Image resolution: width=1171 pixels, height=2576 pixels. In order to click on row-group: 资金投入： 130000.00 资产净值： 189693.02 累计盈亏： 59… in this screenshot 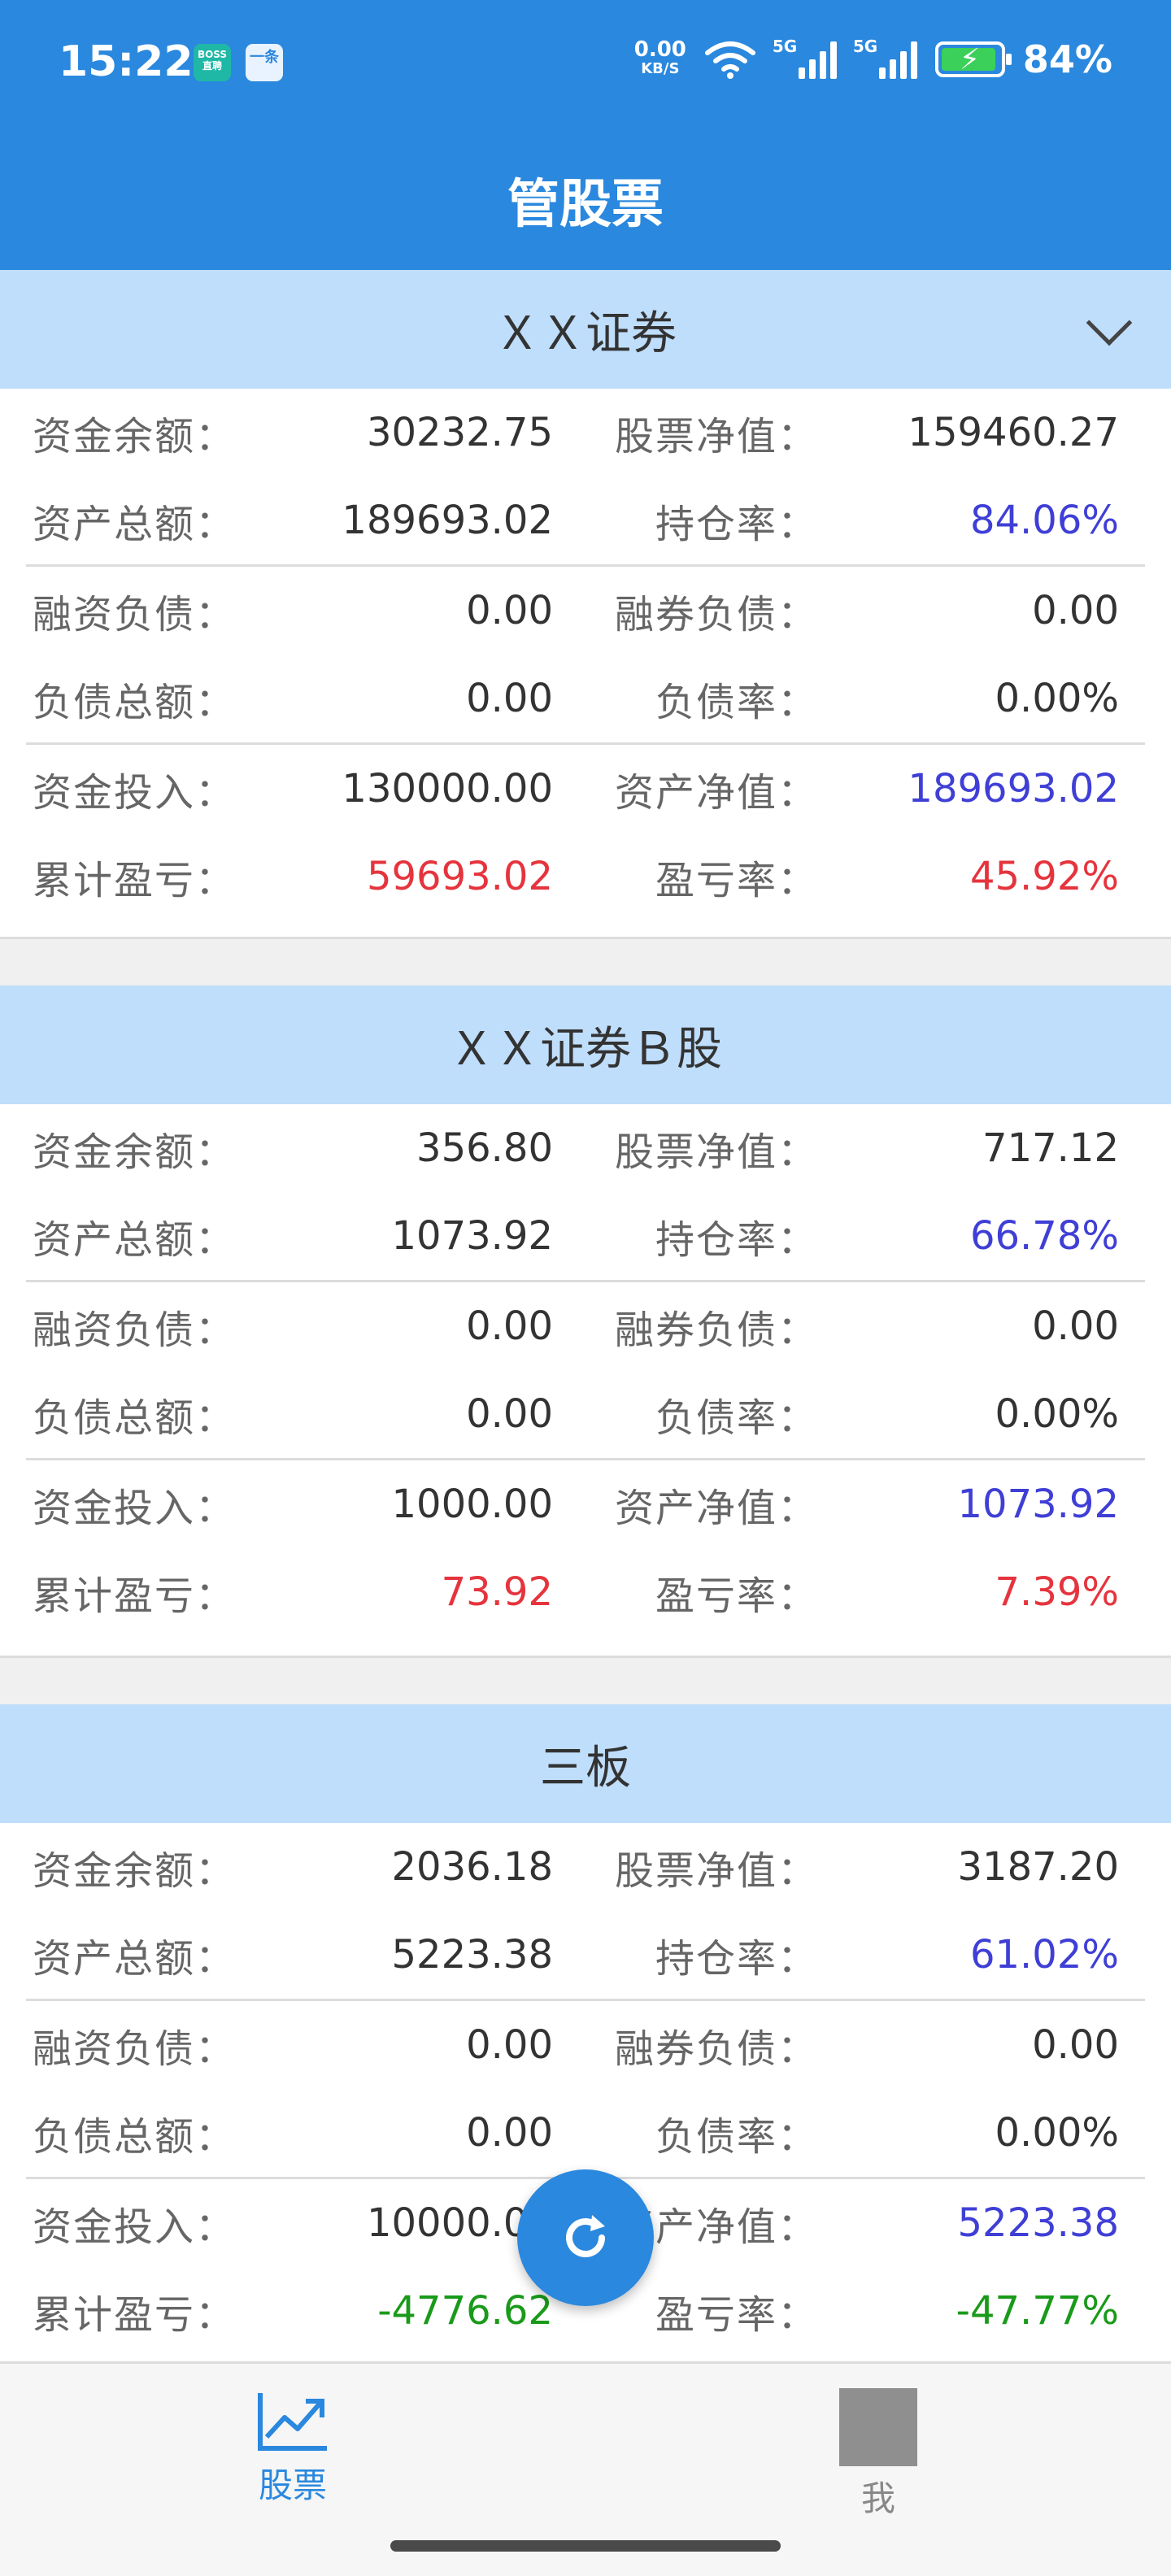, I will do `click(585, 833)`.